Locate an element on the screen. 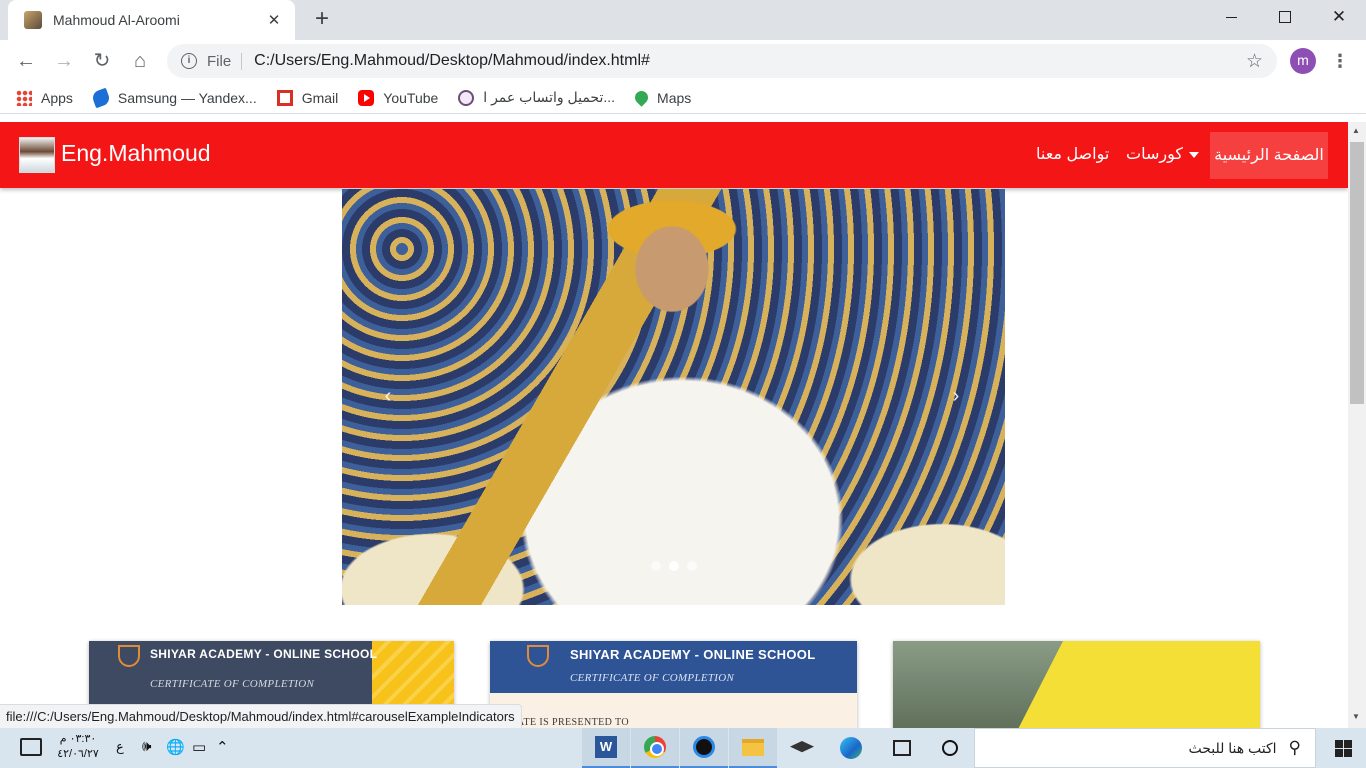  bookmark-star-icon: ☆ is located at coordinates (1254, 61).